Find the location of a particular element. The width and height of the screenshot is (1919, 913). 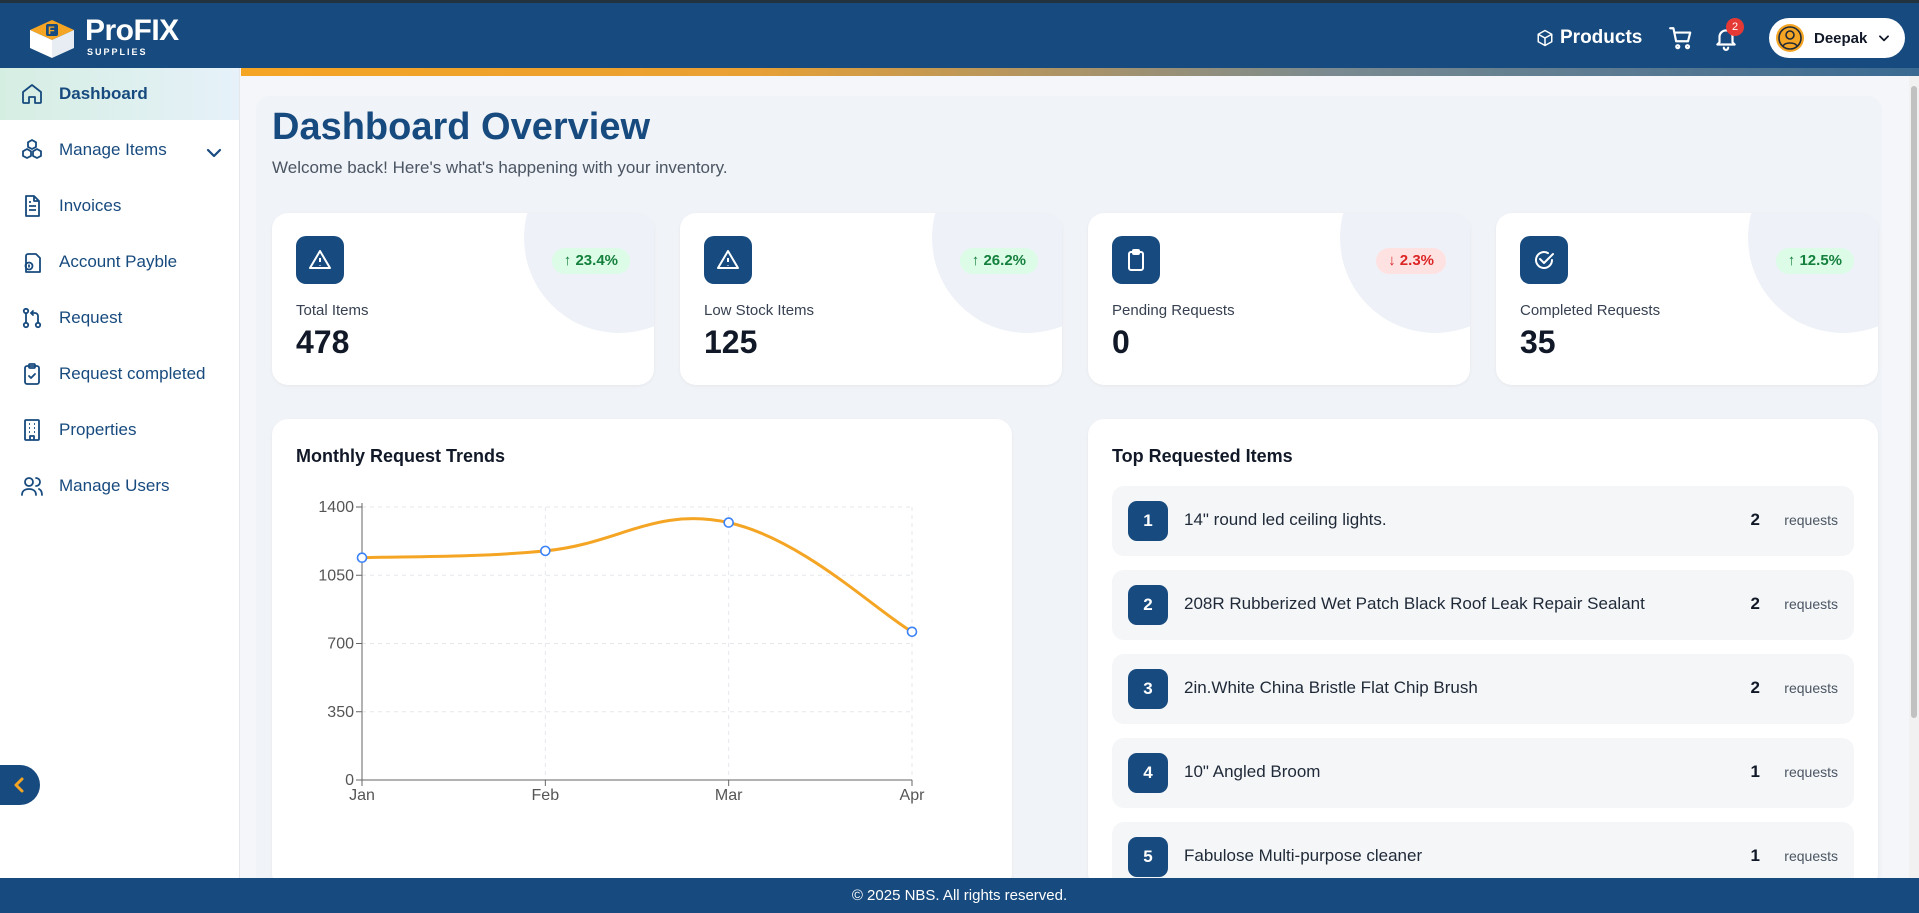

sidebar-item-dashboard: Dashboard is located at coordinates (119, 94).